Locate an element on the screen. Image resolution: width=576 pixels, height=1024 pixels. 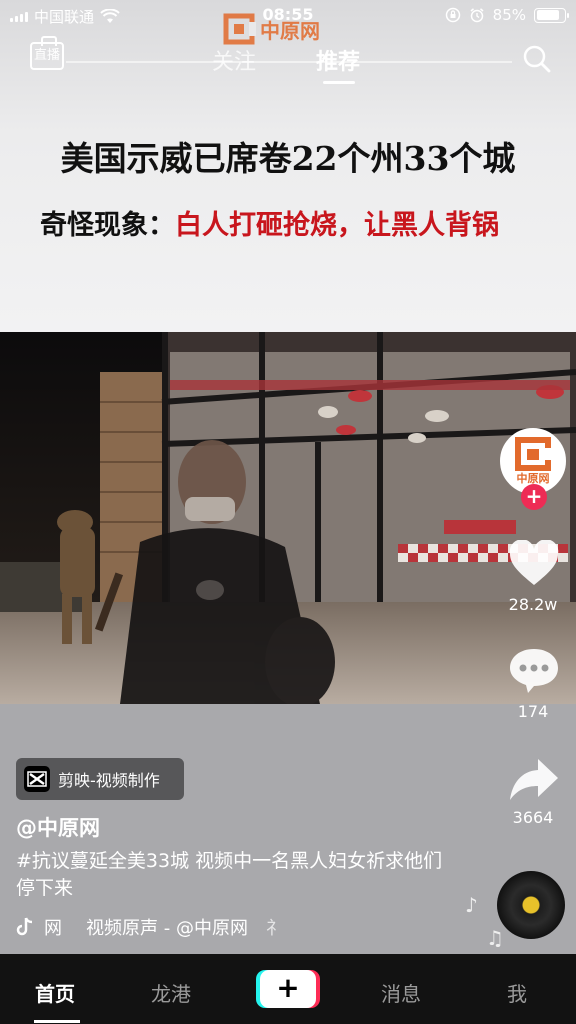
video-subtitle: 奇怪现象：白人打砸抢烧，让黑人背锅 is located at coordinates (269, 222).